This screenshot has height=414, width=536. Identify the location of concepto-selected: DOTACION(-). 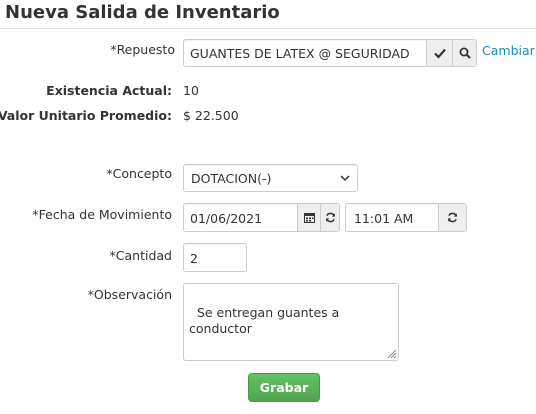
(231, 178).